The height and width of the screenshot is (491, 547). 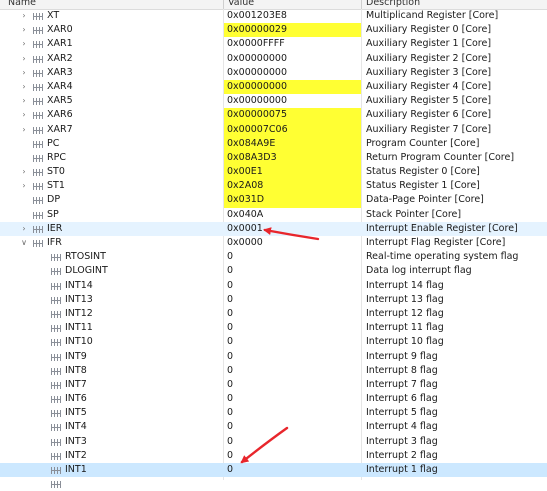 What do you see at coordinates (230, 384) in the screenshot?
I see `register-value: 0` at bounding box center [230, 384].